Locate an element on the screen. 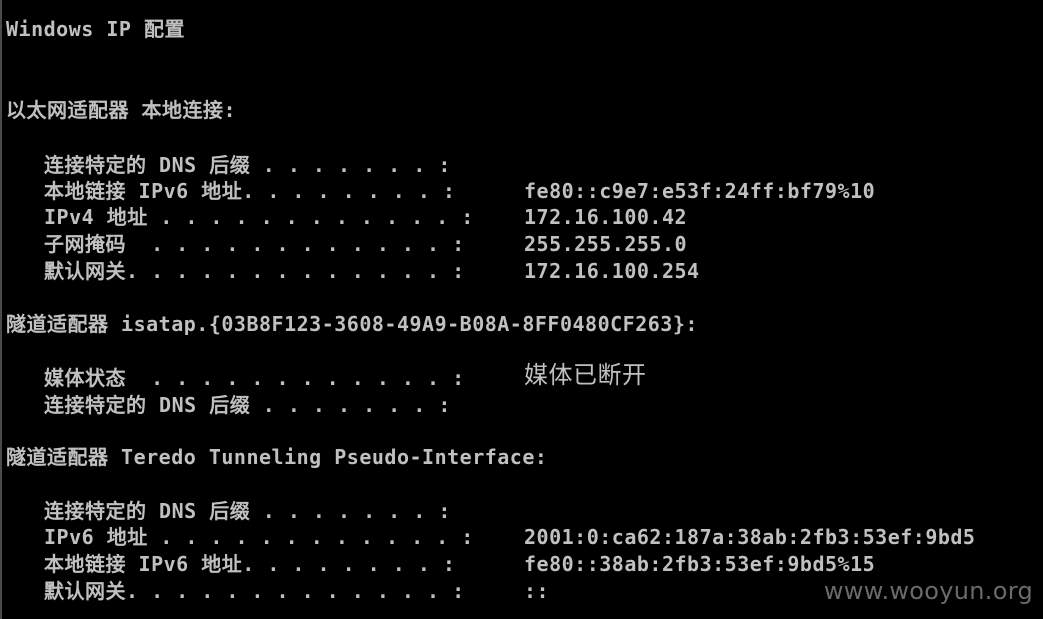  watermark: www.wooyun.org is located at coordinates (928, 591).